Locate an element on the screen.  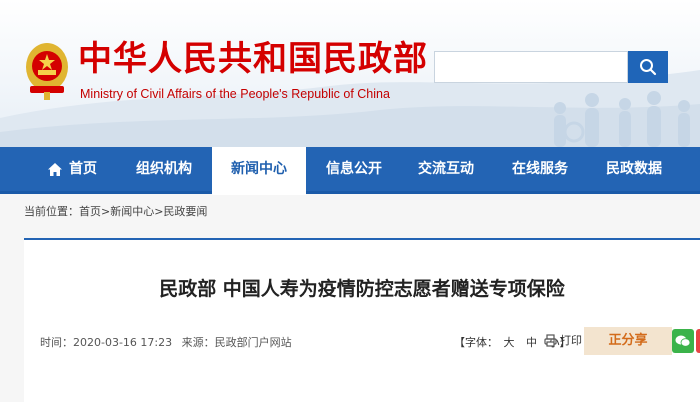
home-icon is located at coordinates (55, 169).